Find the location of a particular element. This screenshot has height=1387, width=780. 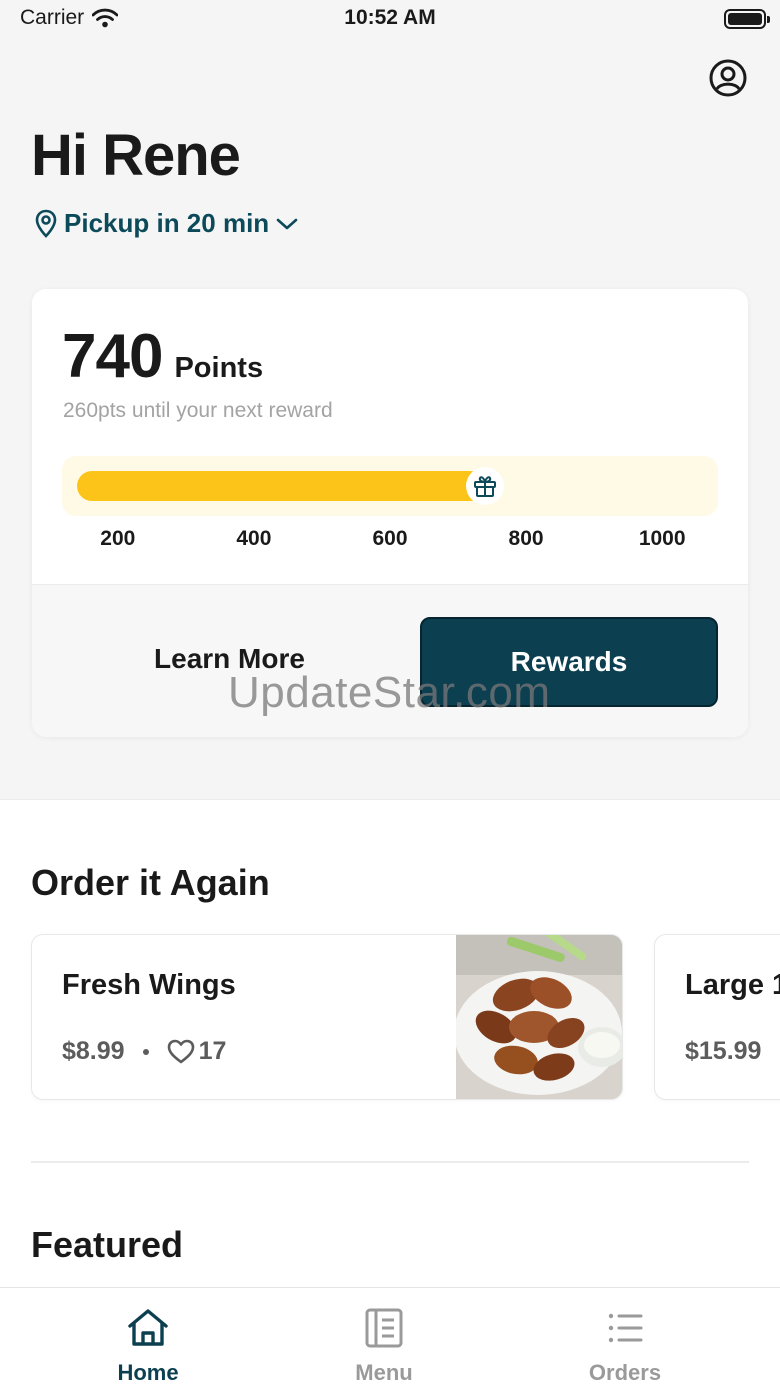

user-circle-icon is located at coordinates (728, 78).